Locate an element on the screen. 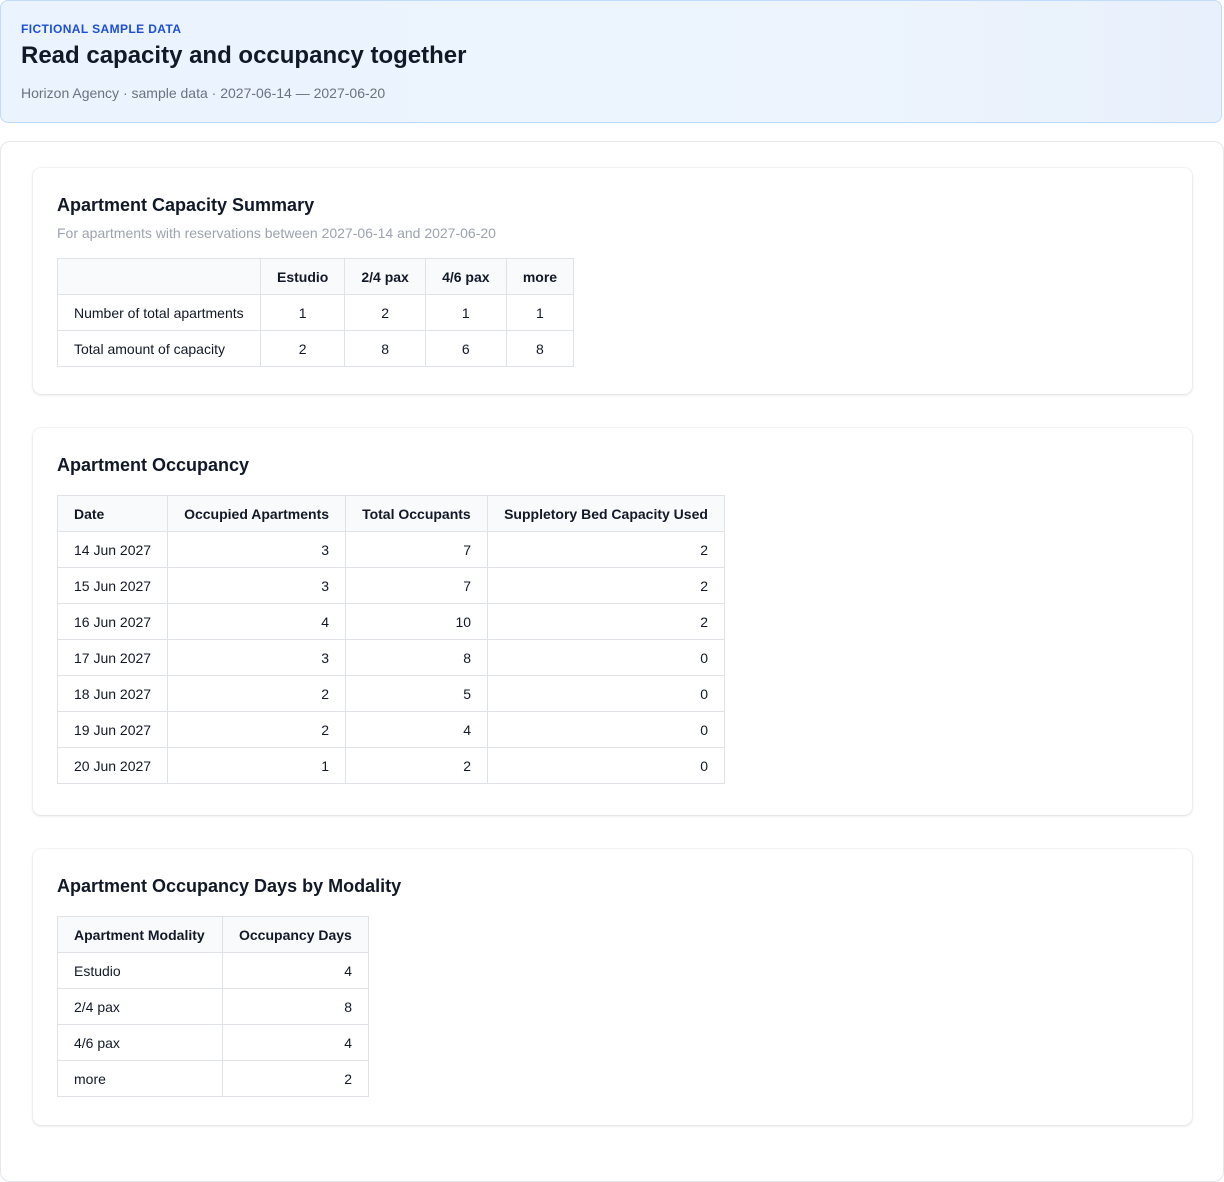  table-row: 20 Jun 2027 1 2 0 is located at coordinates (391, 765).